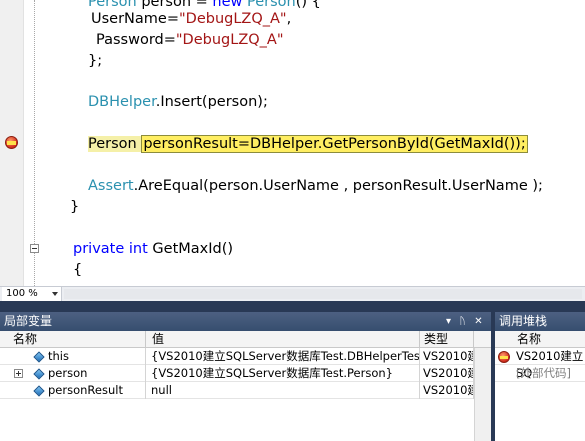  What do you see at coordinates (283, 373) in the screenshot?
I see `locals-value-cell: {VS2010建立SQLServer数据库Test.Person}` at bounding box center [283, 373].